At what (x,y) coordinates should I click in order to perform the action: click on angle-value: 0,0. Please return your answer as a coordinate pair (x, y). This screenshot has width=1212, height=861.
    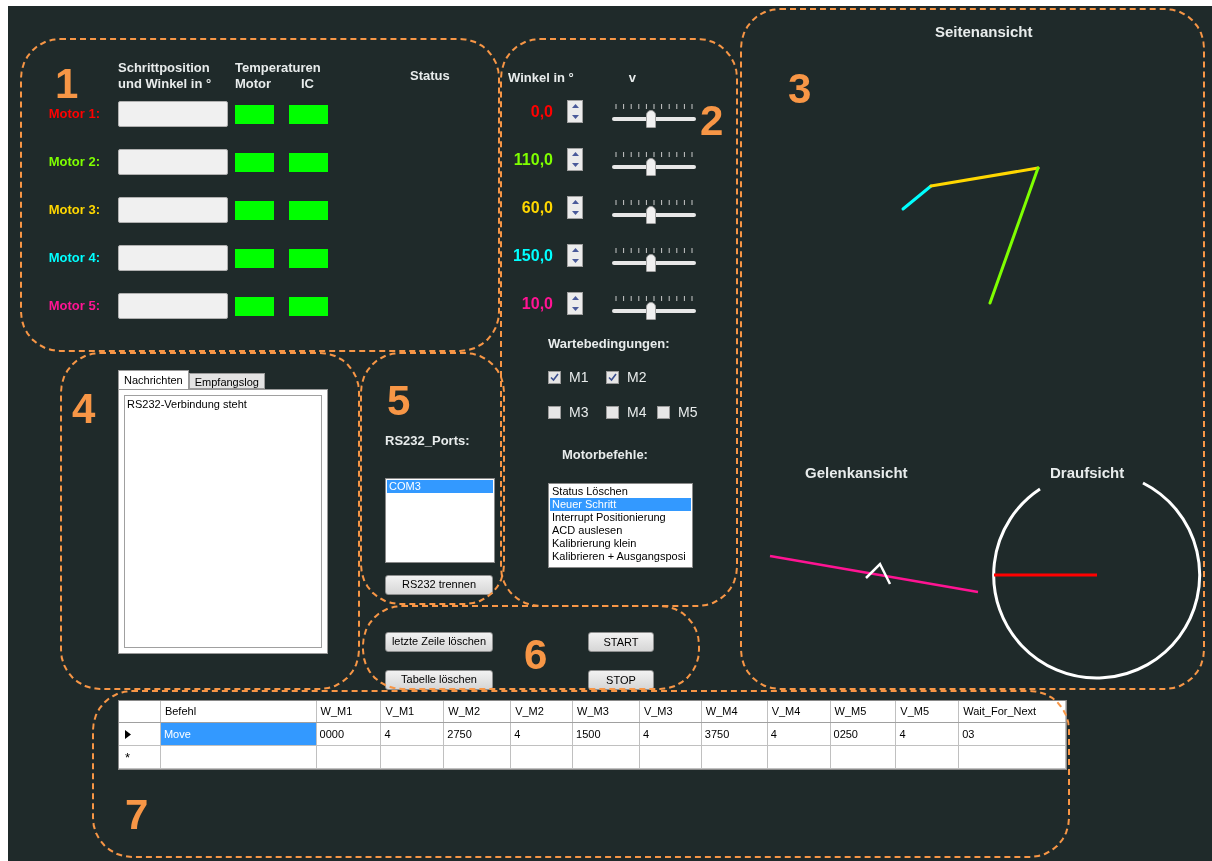
    Looking at the image, I should click on (541, 111).